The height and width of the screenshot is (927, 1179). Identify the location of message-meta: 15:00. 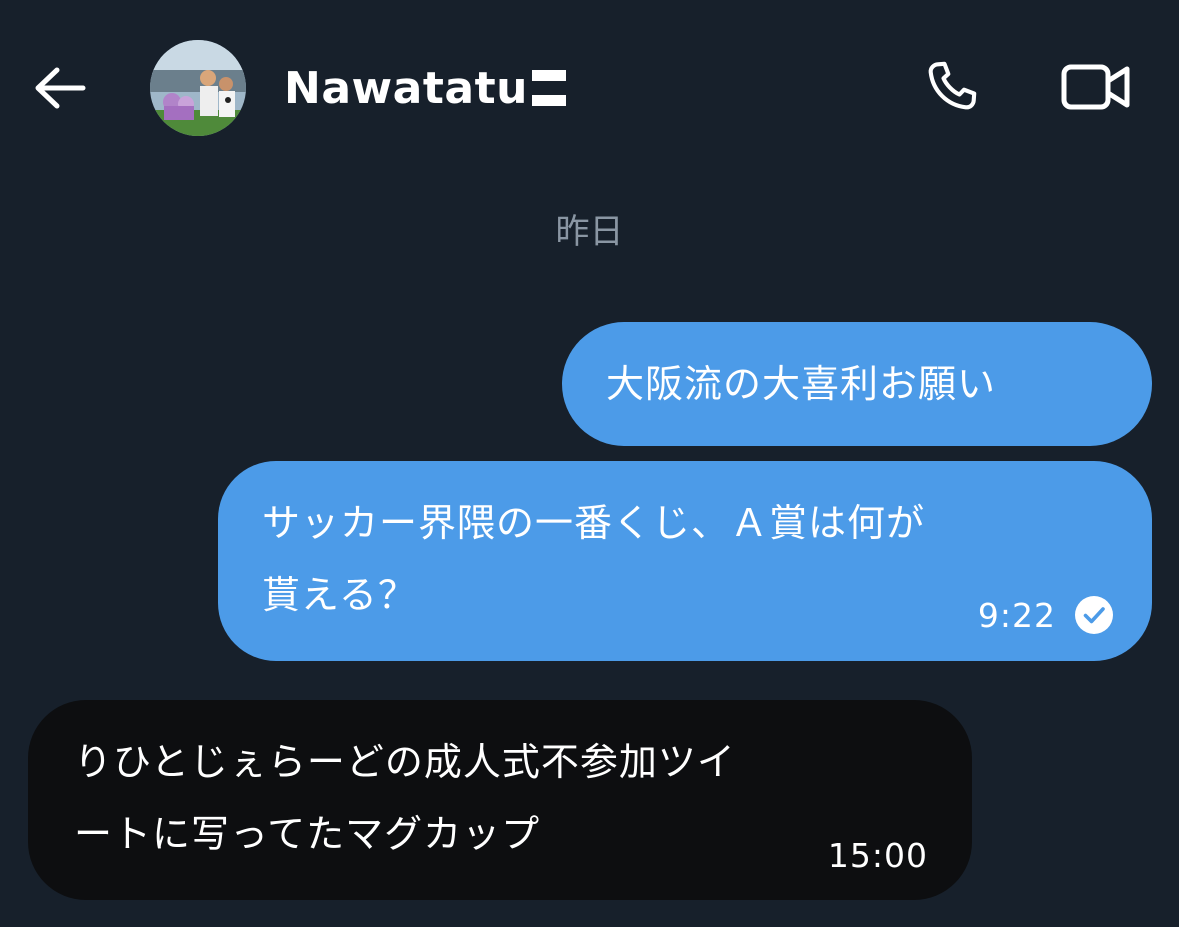
(878, 855).